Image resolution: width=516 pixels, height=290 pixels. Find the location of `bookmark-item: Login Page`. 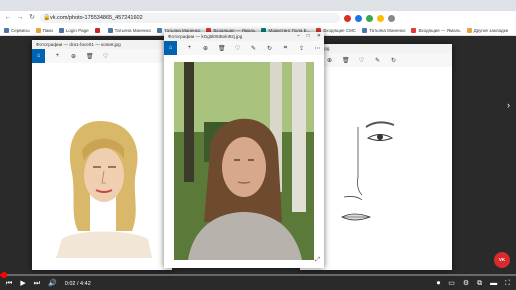

bookmark-item: Login Page is located at coordinates (73, 30).